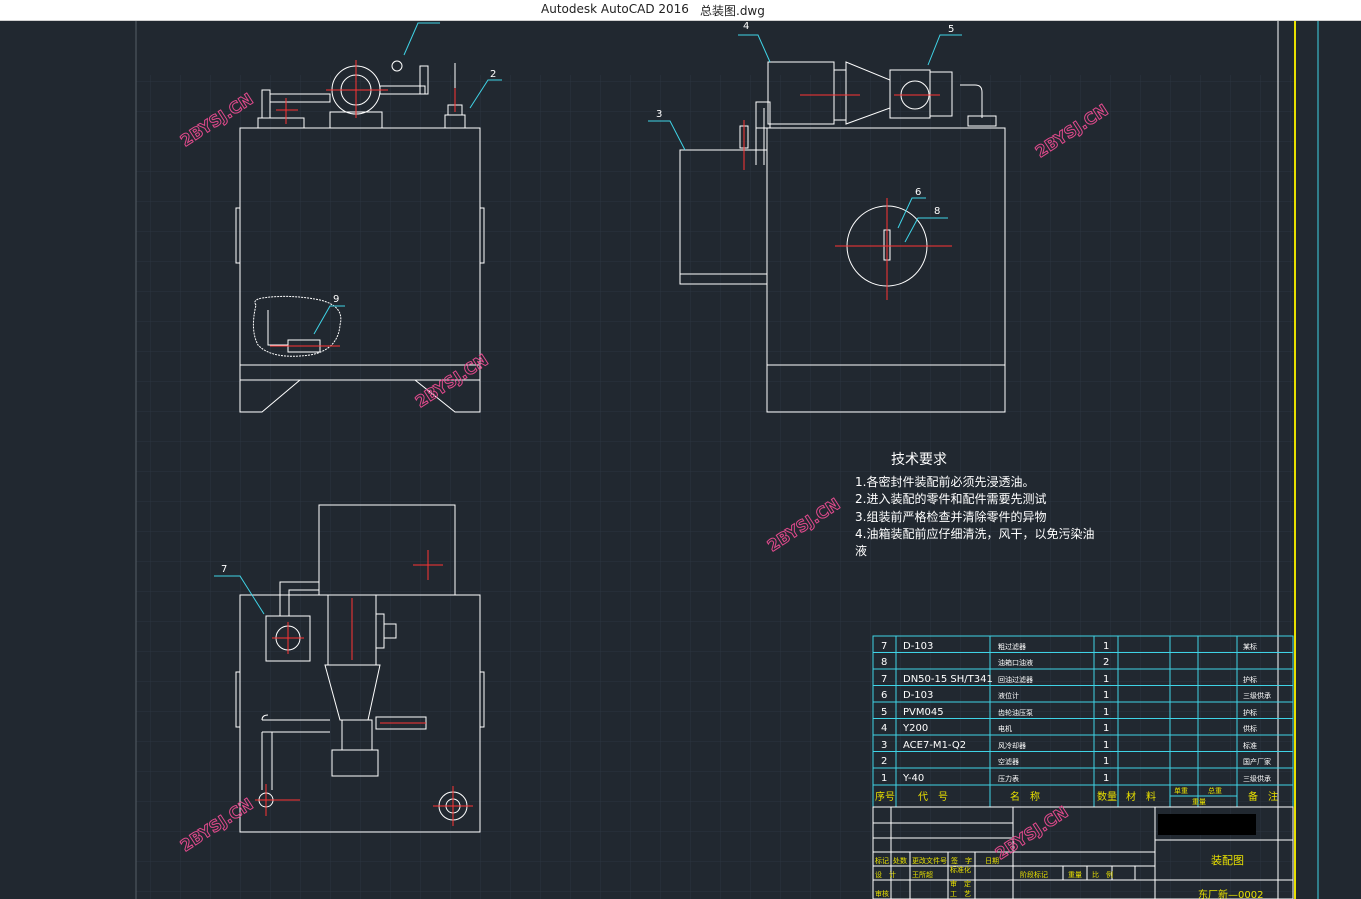 The image size is (1361, 899). I want to click on bom-no: 6, so click(884, 695).